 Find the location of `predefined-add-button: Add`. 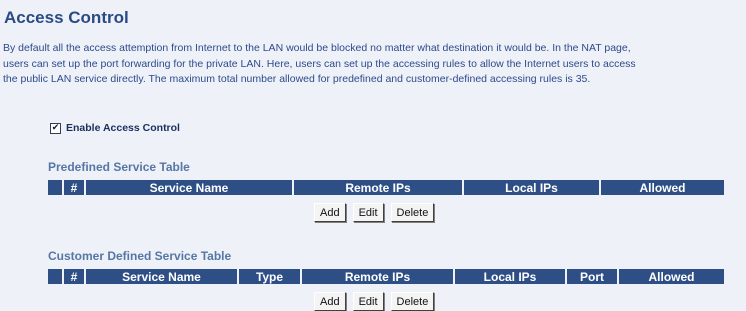

predefined-add-button: Add is located at coordinates (330, 212).